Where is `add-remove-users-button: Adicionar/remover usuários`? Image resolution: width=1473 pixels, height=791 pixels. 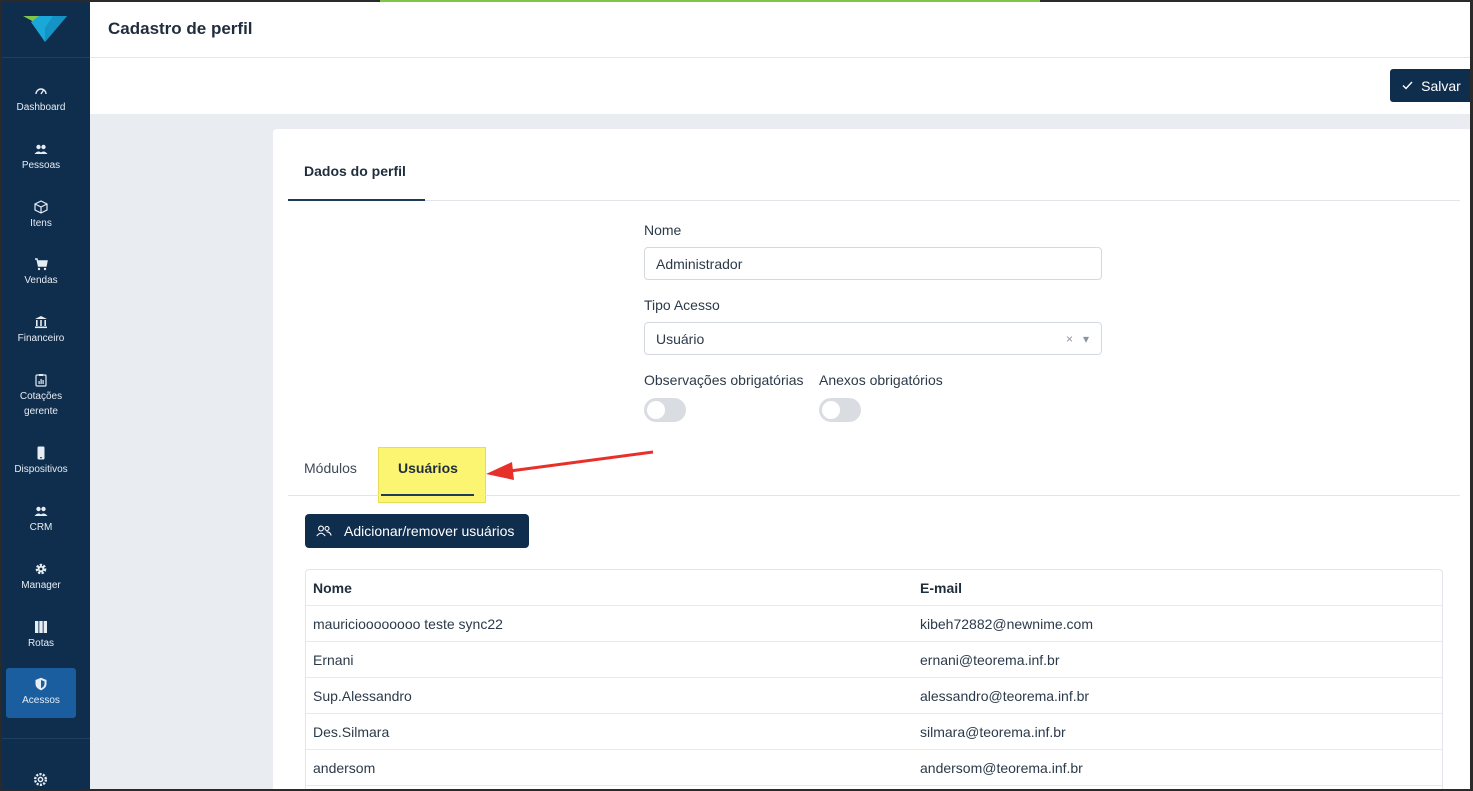
add-remove-users-button: Adicionar/remover usuários is located at coordinates (417, 531).